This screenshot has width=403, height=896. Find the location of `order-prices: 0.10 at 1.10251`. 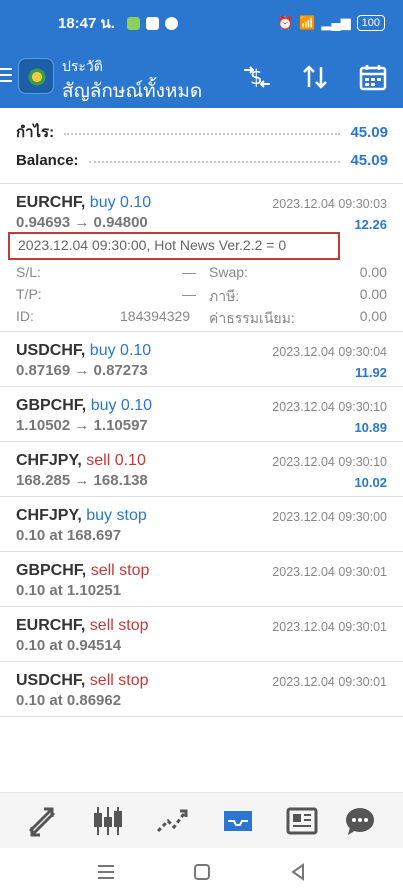

order-prices: 0.10 at 1.10251 is located at coordinates (69, 590).